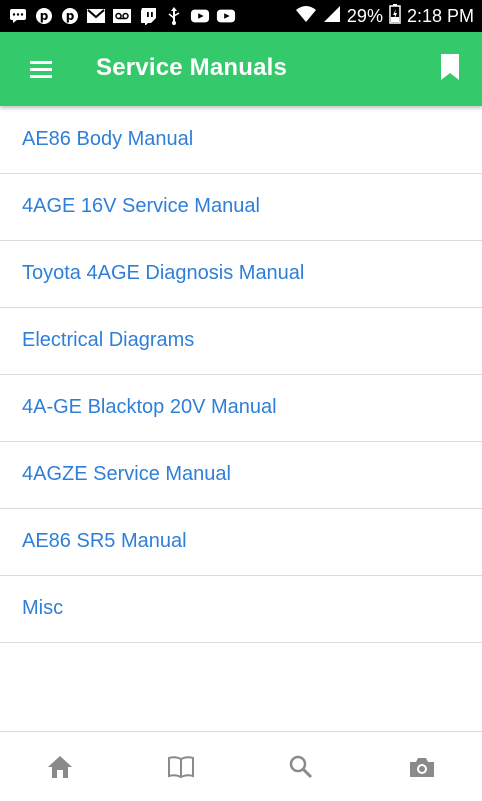 The image size is (482, 801). I want to click on list-item-label: Toyota 4AGE Diagnosis Manual, so click(163, 273).